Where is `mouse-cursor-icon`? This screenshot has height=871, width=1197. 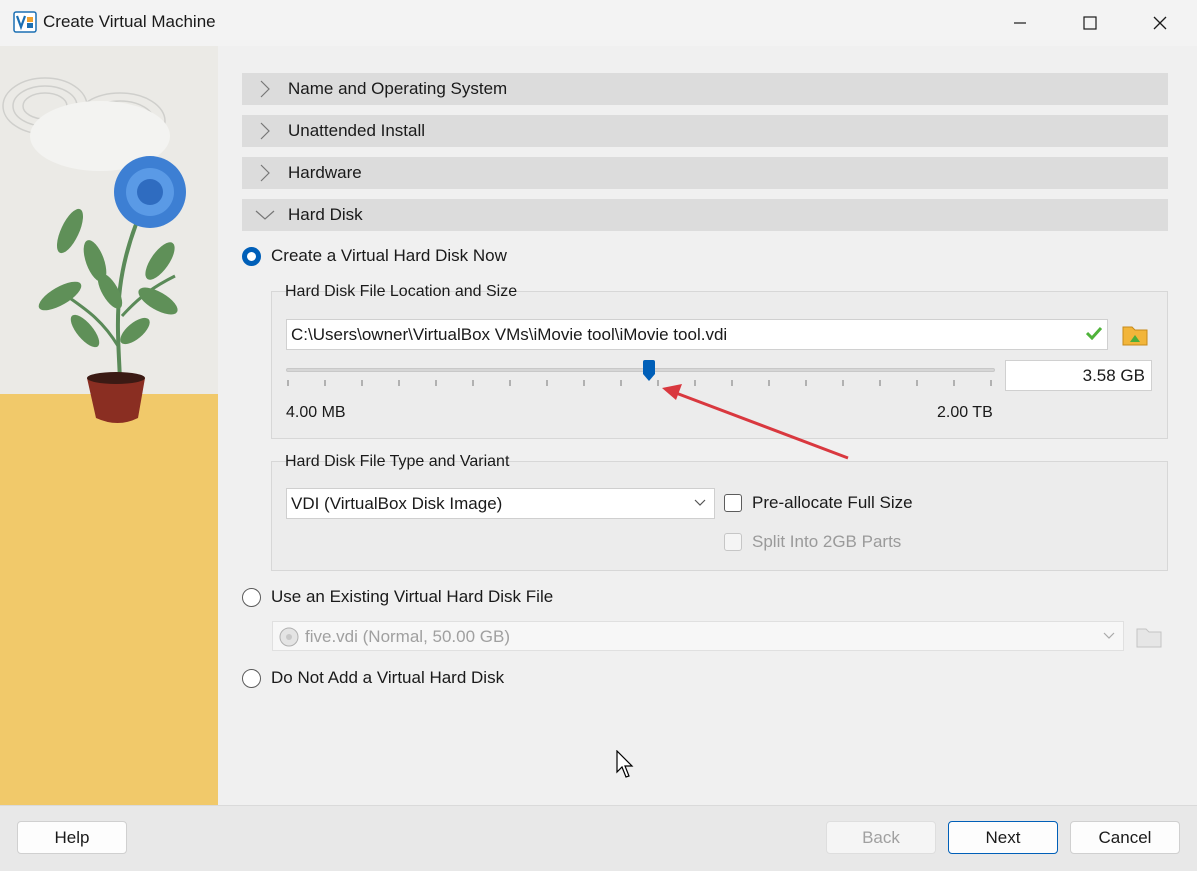
mouse-cursor-icon is located at coordinates (625, 764).